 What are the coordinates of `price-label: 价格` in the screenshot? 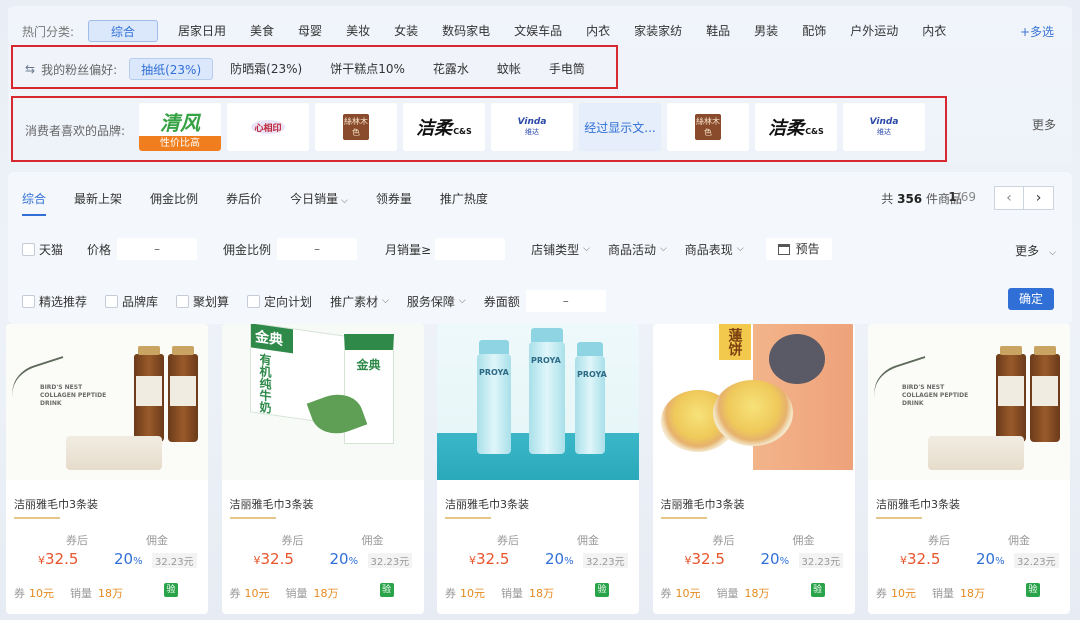 It's located at (99, 249).